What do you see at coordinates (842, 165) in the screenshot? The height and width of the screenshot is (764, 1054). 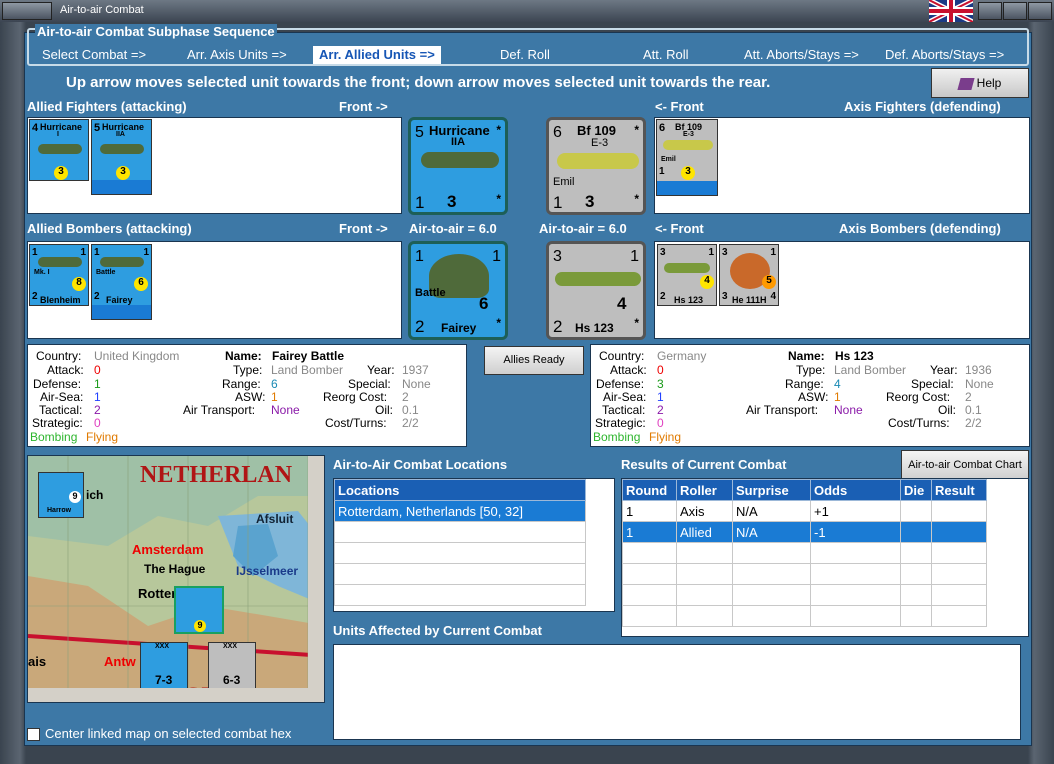 I see `axis-fighters-list: 6 Bf 109 E-3 Emil 1 3` at bounding box center [842, 165].